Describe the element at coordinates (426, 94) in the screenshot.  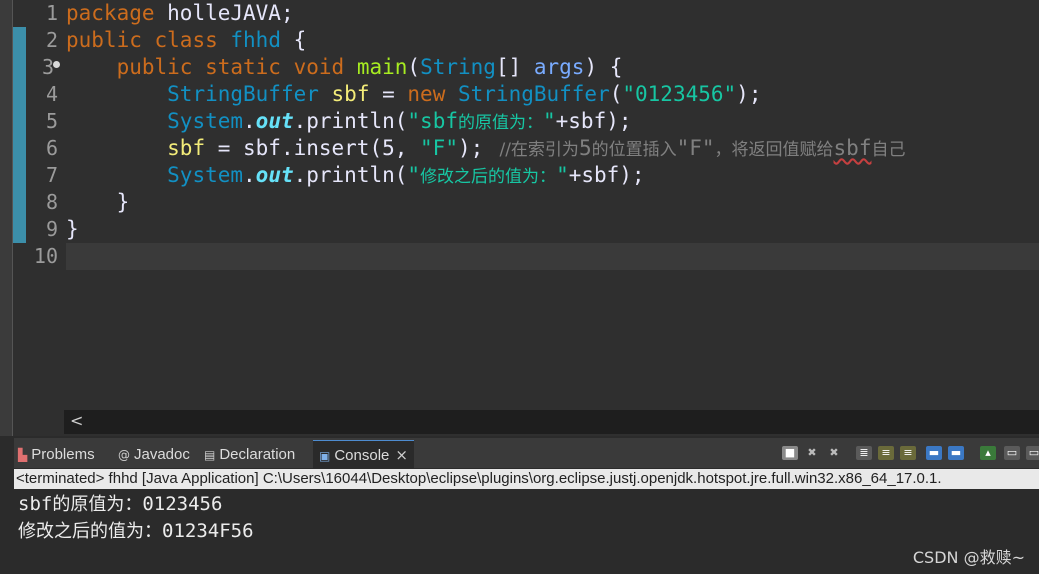
I see `keyword: new` at that location.